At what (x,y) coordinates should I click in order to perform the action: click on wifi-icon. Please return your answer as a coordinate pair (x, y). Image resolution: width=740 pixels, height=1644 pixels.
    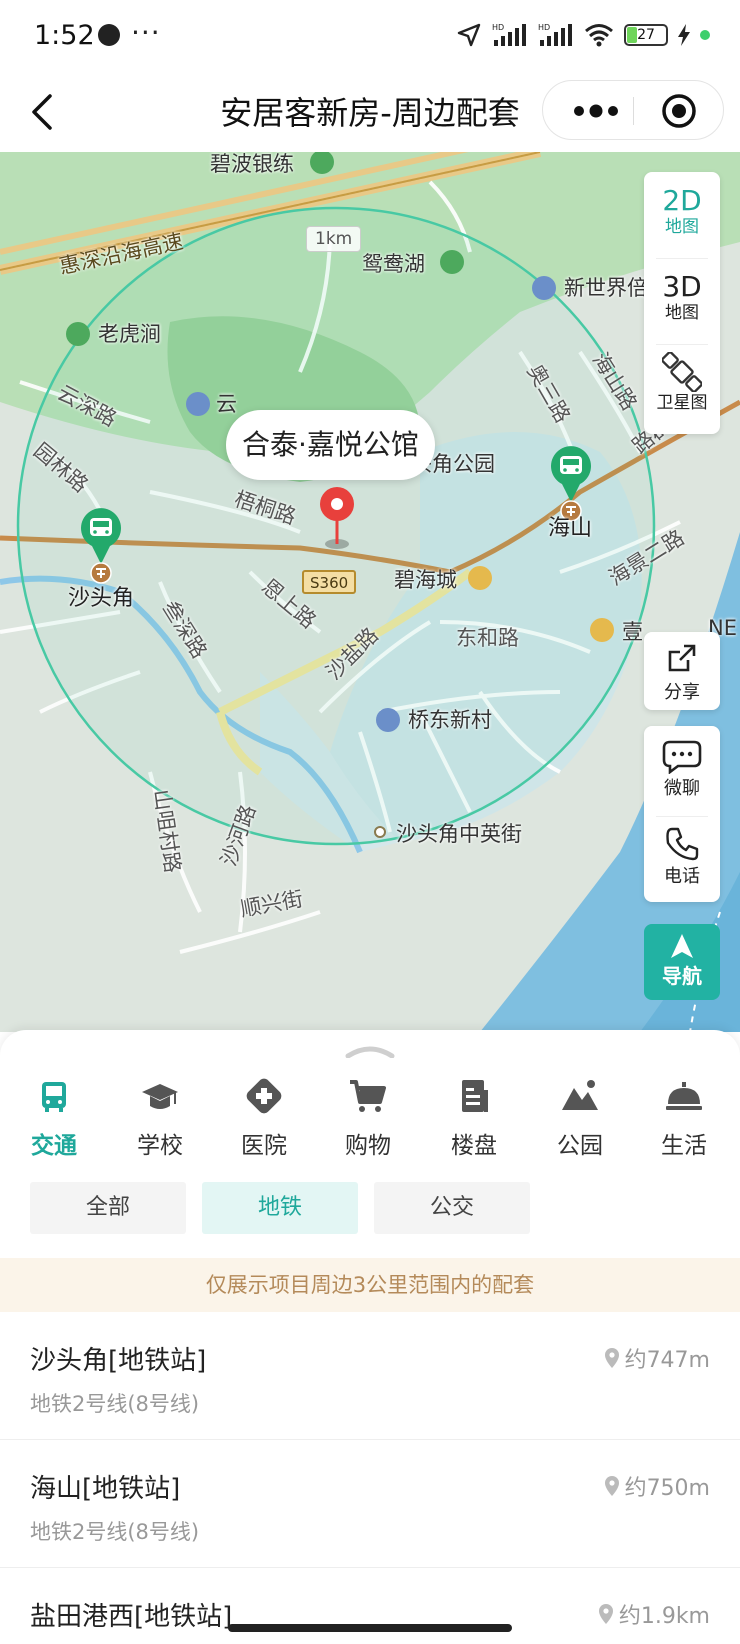
    Looking at the image, I should click on (599, 35).